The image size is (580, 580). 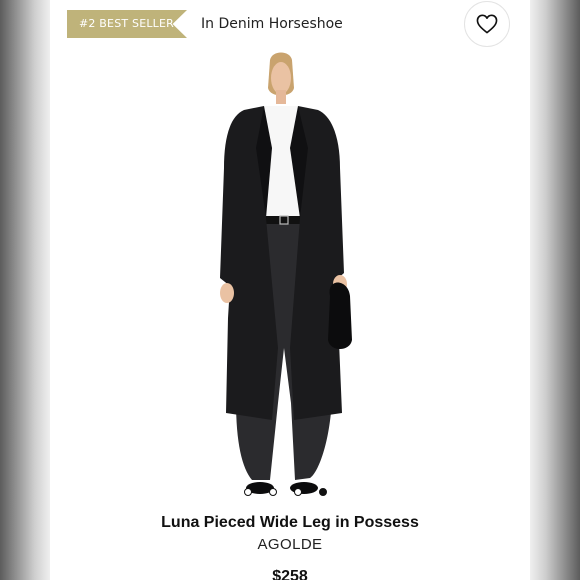 What do you see at coordinates (290, 523) in the screenshot?
I see `product-title: Luna Pieced Wide Leg in Possess` at bounding box center [290, 523].